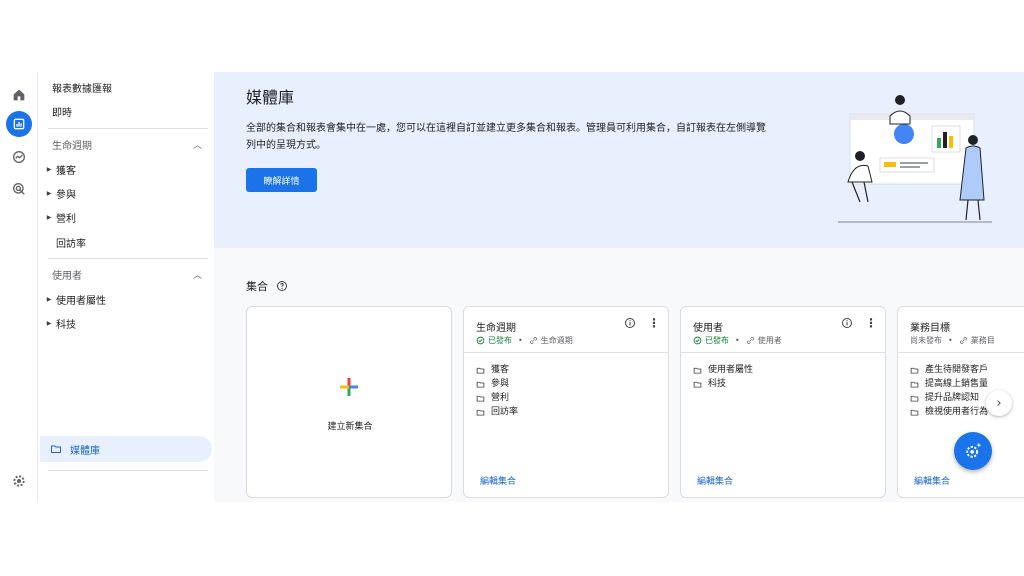 The width and height of the screenshot is (1024, 576). What do you see at coordinates (556, 340) in the screenshot?
I see `link-text: 生命週期` at bounding box center [556, 340].